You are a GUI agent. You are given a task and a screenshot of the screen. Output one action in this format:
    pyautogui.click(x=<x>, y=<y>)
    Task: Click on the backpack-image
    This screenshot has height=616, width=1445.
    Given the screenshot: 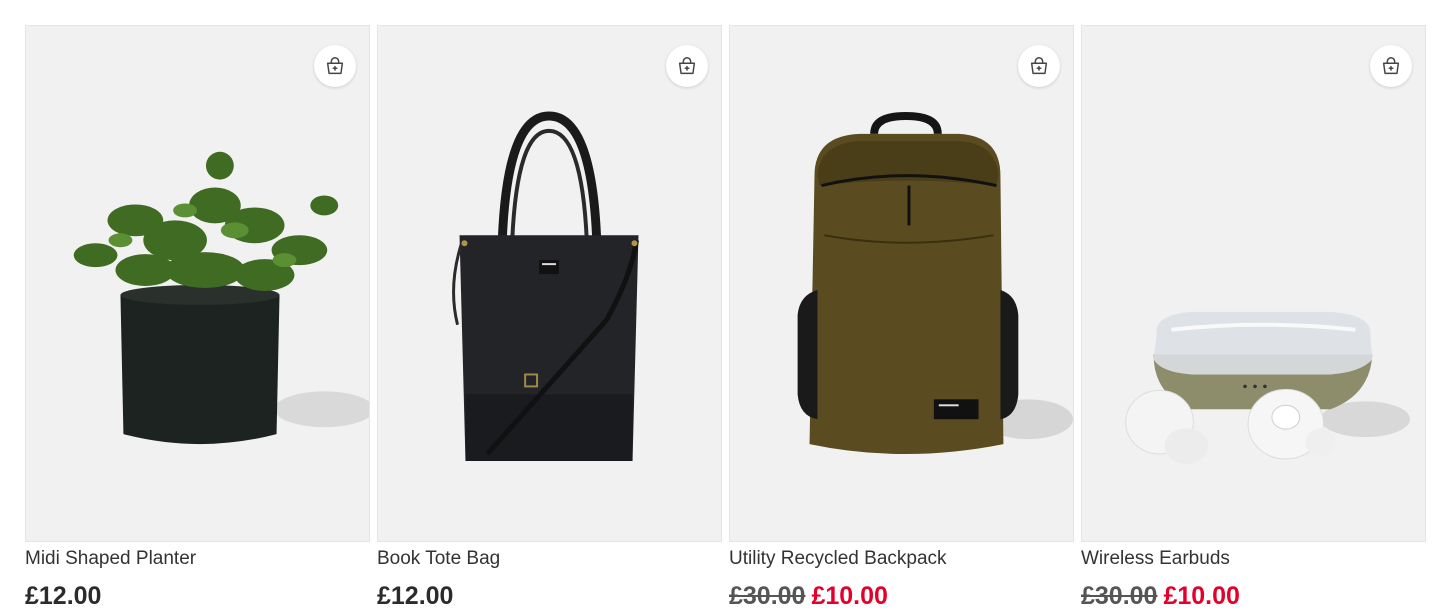 What is the action you would take?
    pyautogui.click(x=935, y=283)
    